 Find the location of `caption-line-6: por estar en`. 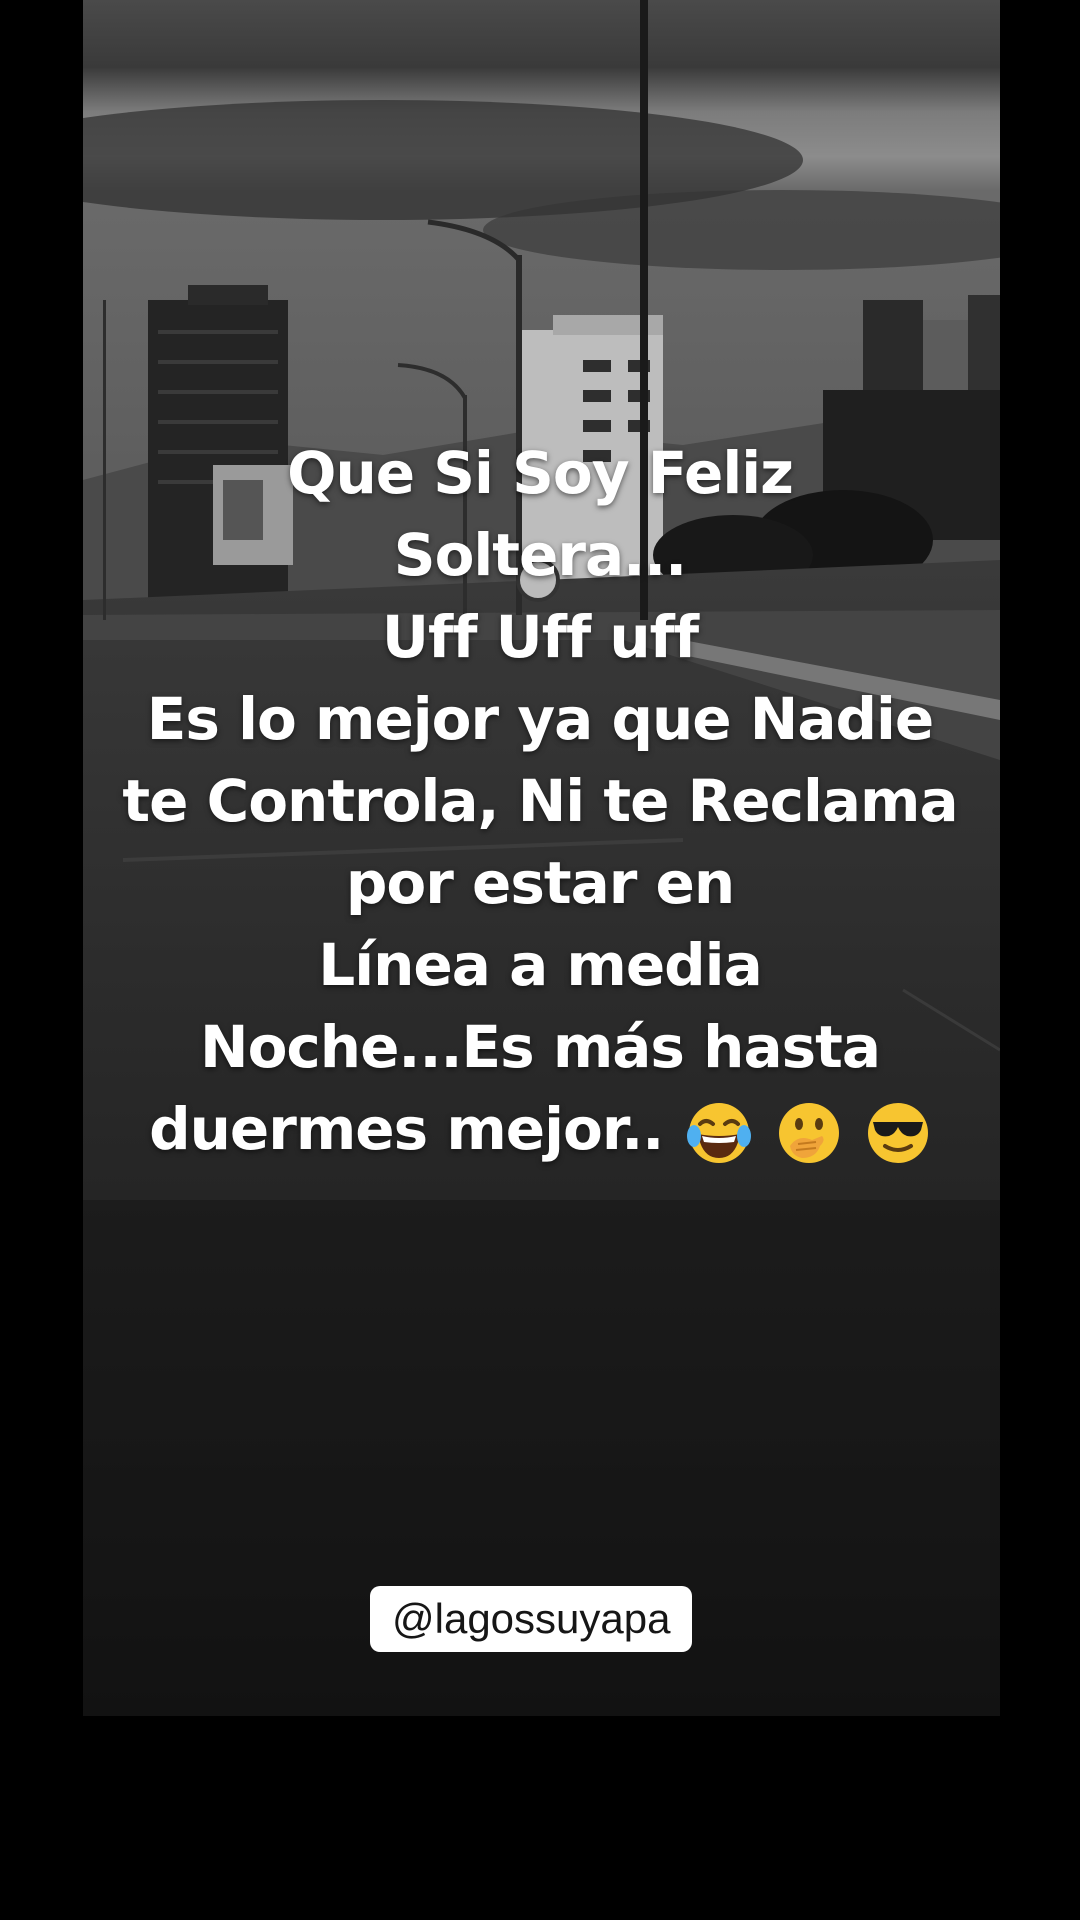

caption-line-6: por estar en is located at coordinates (540, 883).